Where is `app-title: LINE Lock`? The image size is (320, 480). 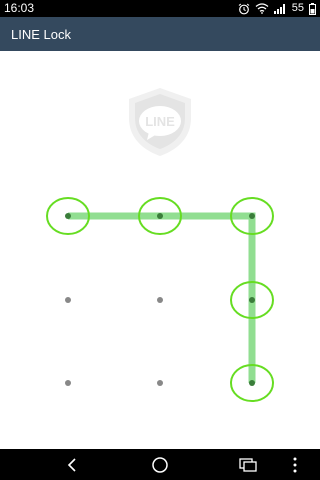 app-title: LINE Lock is located at coordinates (41, 34).